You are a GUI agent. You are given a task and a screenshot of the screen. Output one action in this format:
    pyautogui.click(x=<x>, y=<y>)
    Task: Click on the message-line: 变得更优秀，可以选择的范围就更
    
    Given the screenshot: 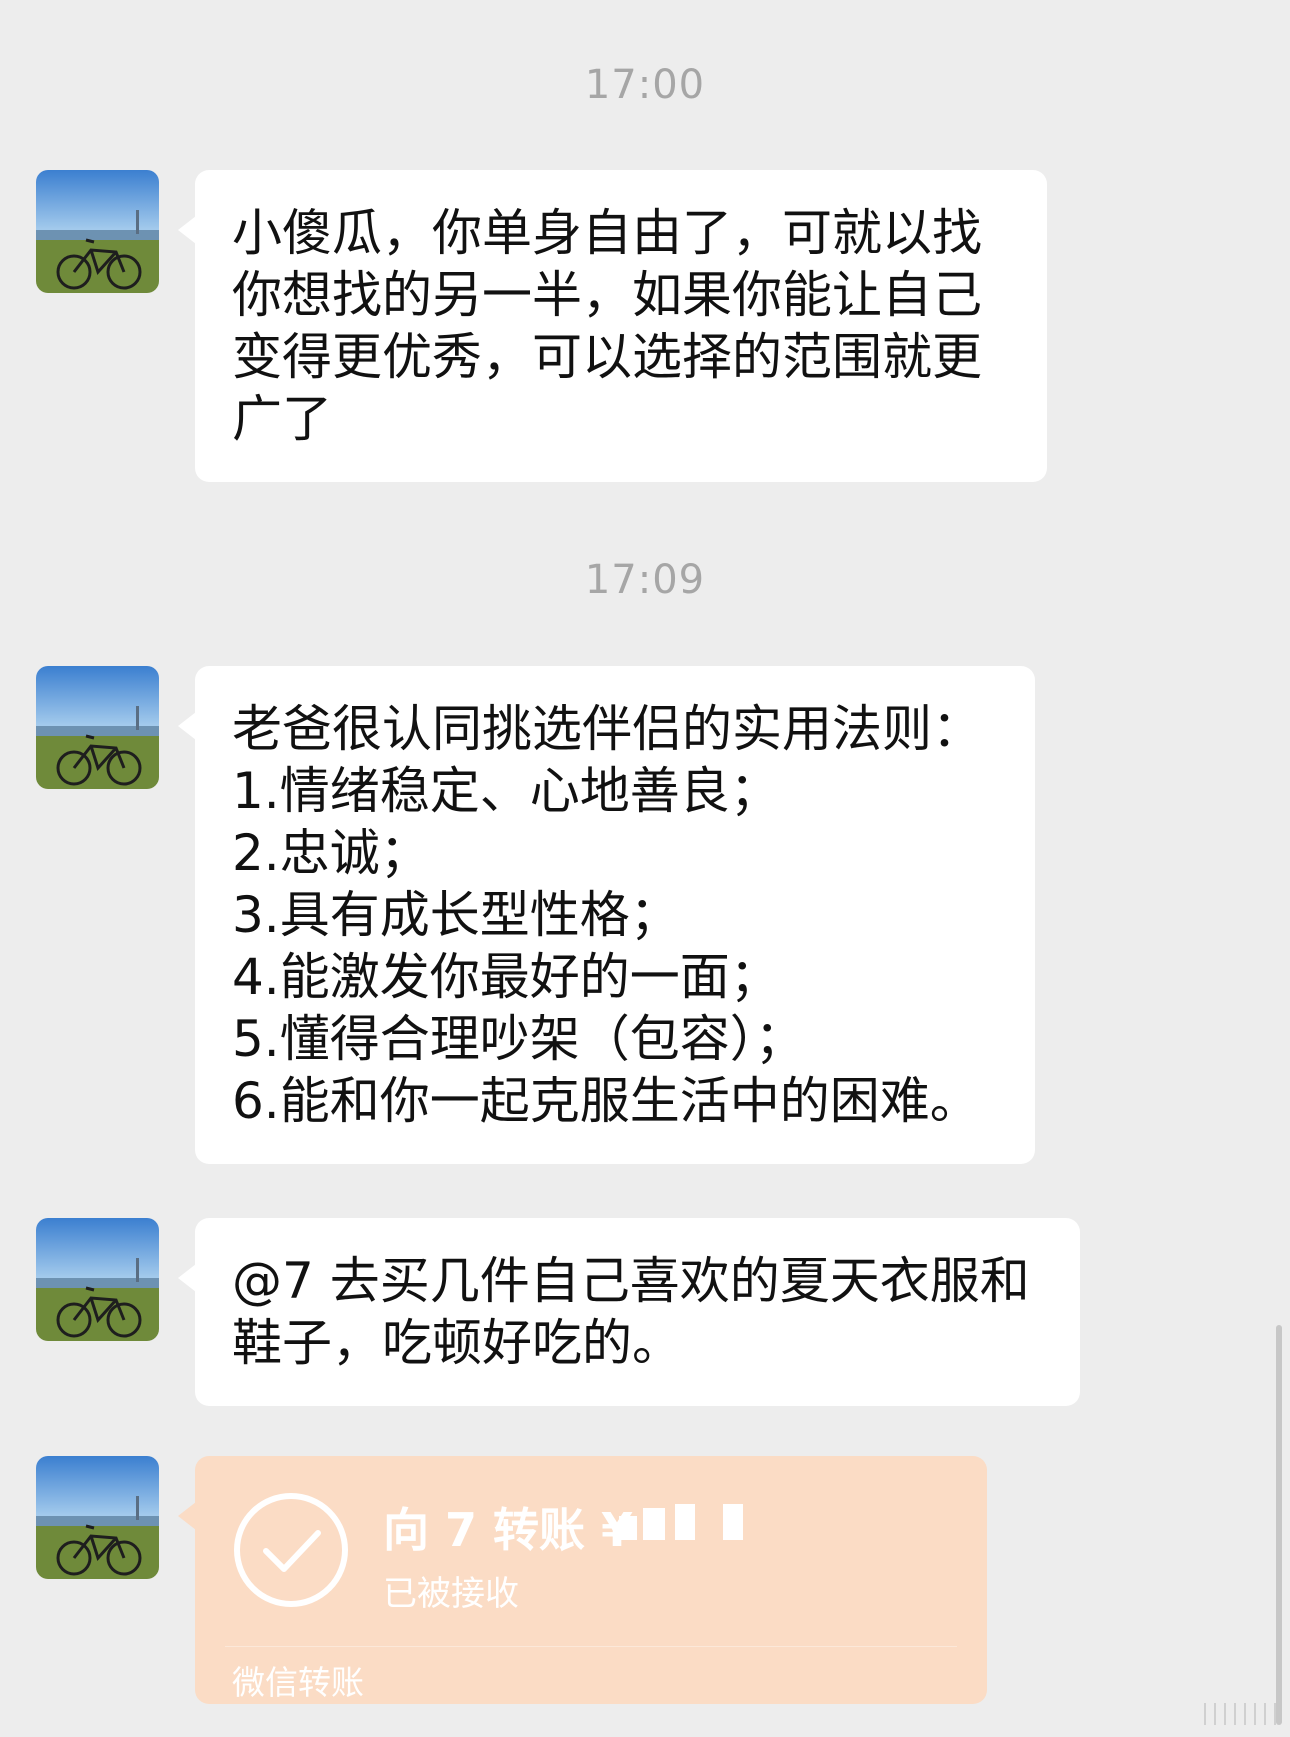 What is the action you would take?
    pyautogui.click(x=607, y=357)
    